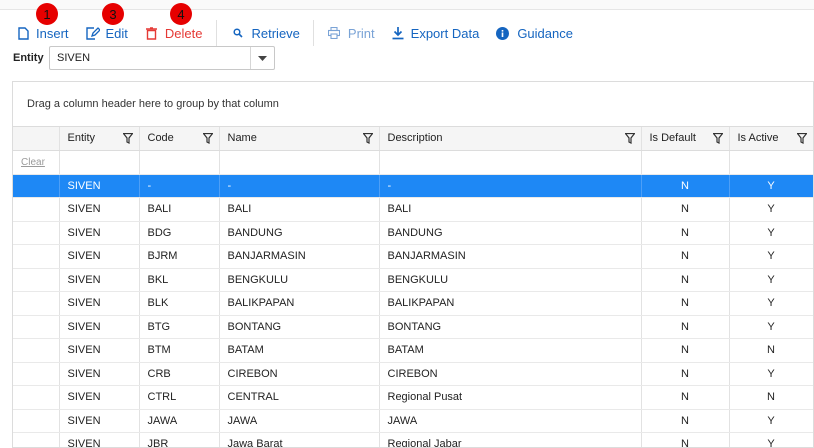  I want to click on cell-name: BENGKULU, so click(299, 280).